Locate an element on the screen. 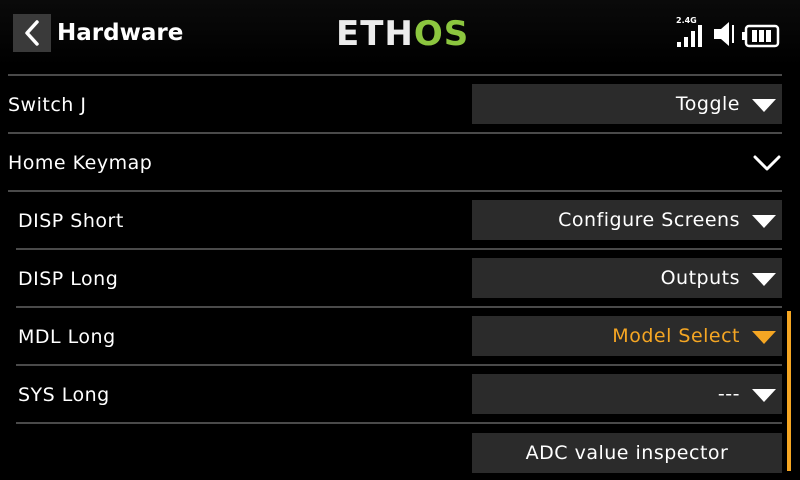 This screenshot has height=480, width=800. disp-short-dropdown: Configure Screens is located at coordinates (627, 220).